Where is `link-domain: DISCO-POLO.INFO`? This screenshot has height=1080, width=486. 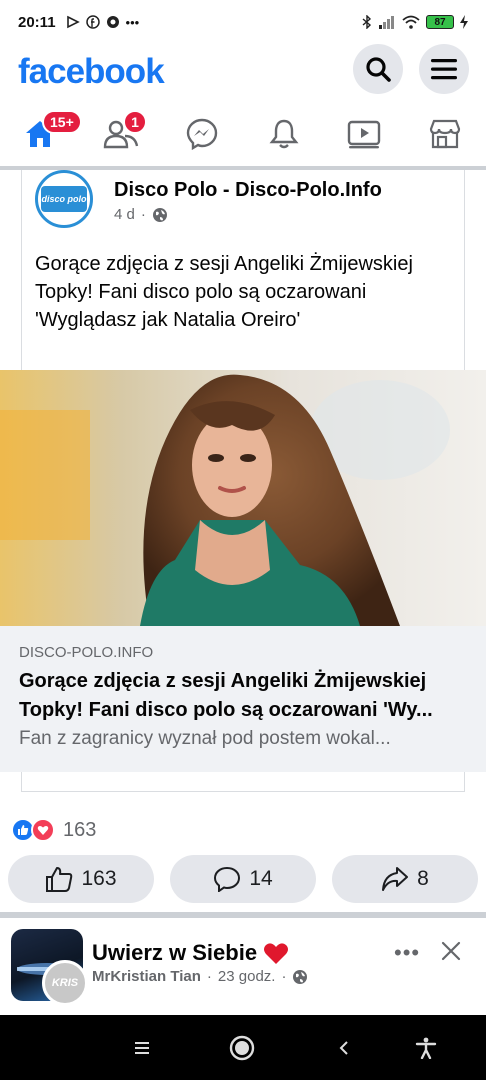 link-domain: DISCO-POLO.INFO is located at coordinates (86, 652).